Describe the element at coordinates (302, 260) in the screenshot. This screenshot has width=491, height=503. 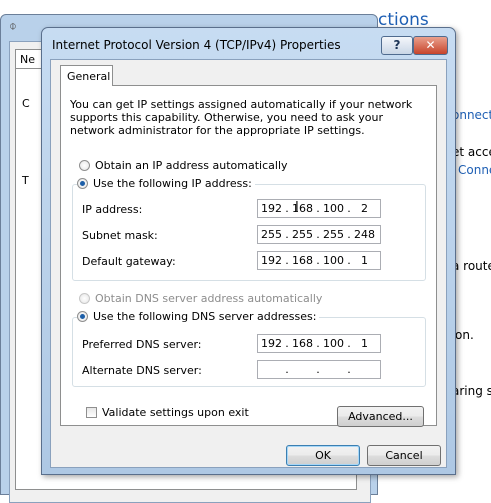
I see `gateway-octet-2: 168` at that location.